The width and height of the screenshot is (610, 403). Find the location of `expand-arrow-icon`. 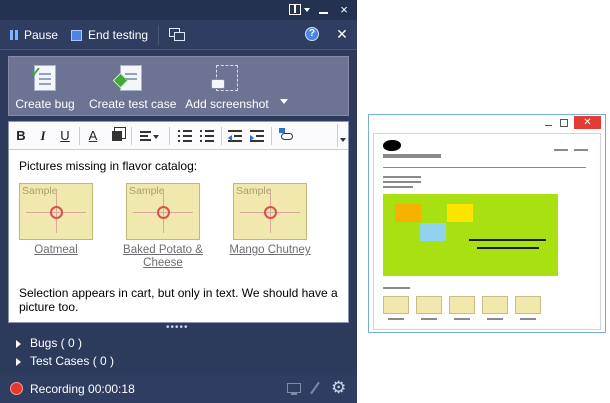

expand-arrow-icon is located at coordinates (18, 344).